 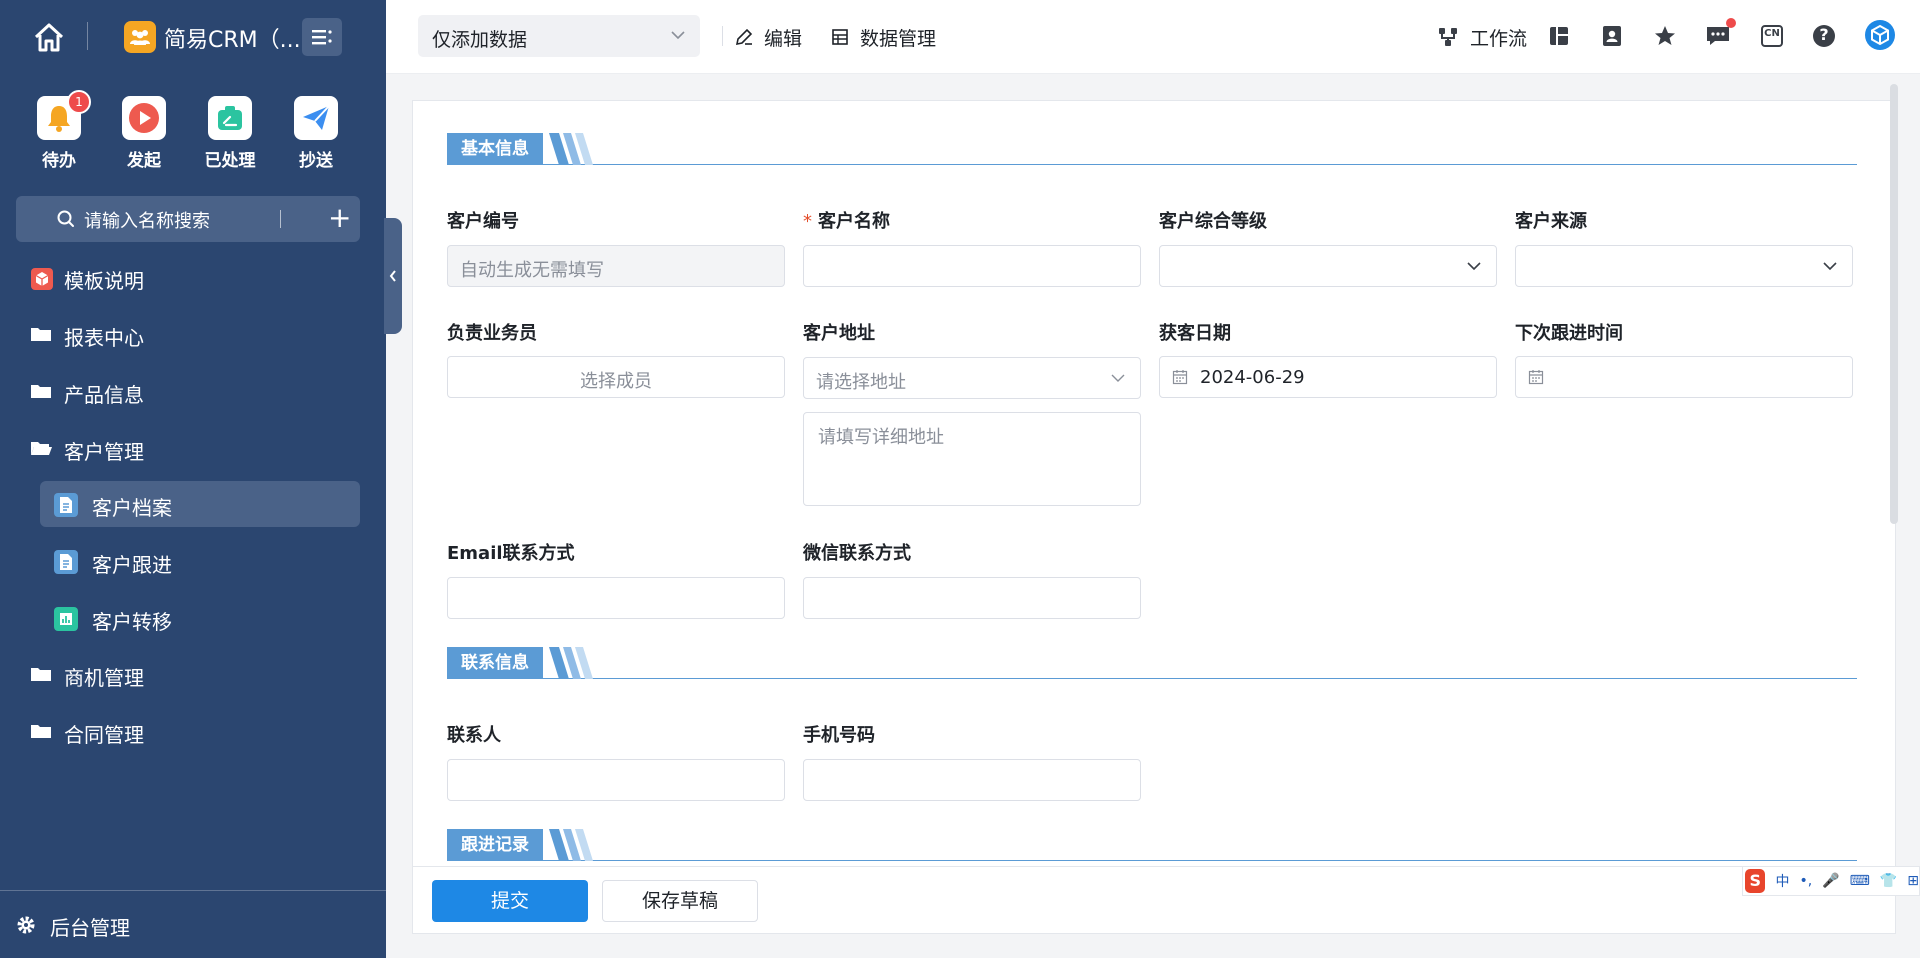 What do you see at coordinates (559, 36) in the screenshot?
I see `view-select: 仅添加数据` at bounding box center [559, 36].